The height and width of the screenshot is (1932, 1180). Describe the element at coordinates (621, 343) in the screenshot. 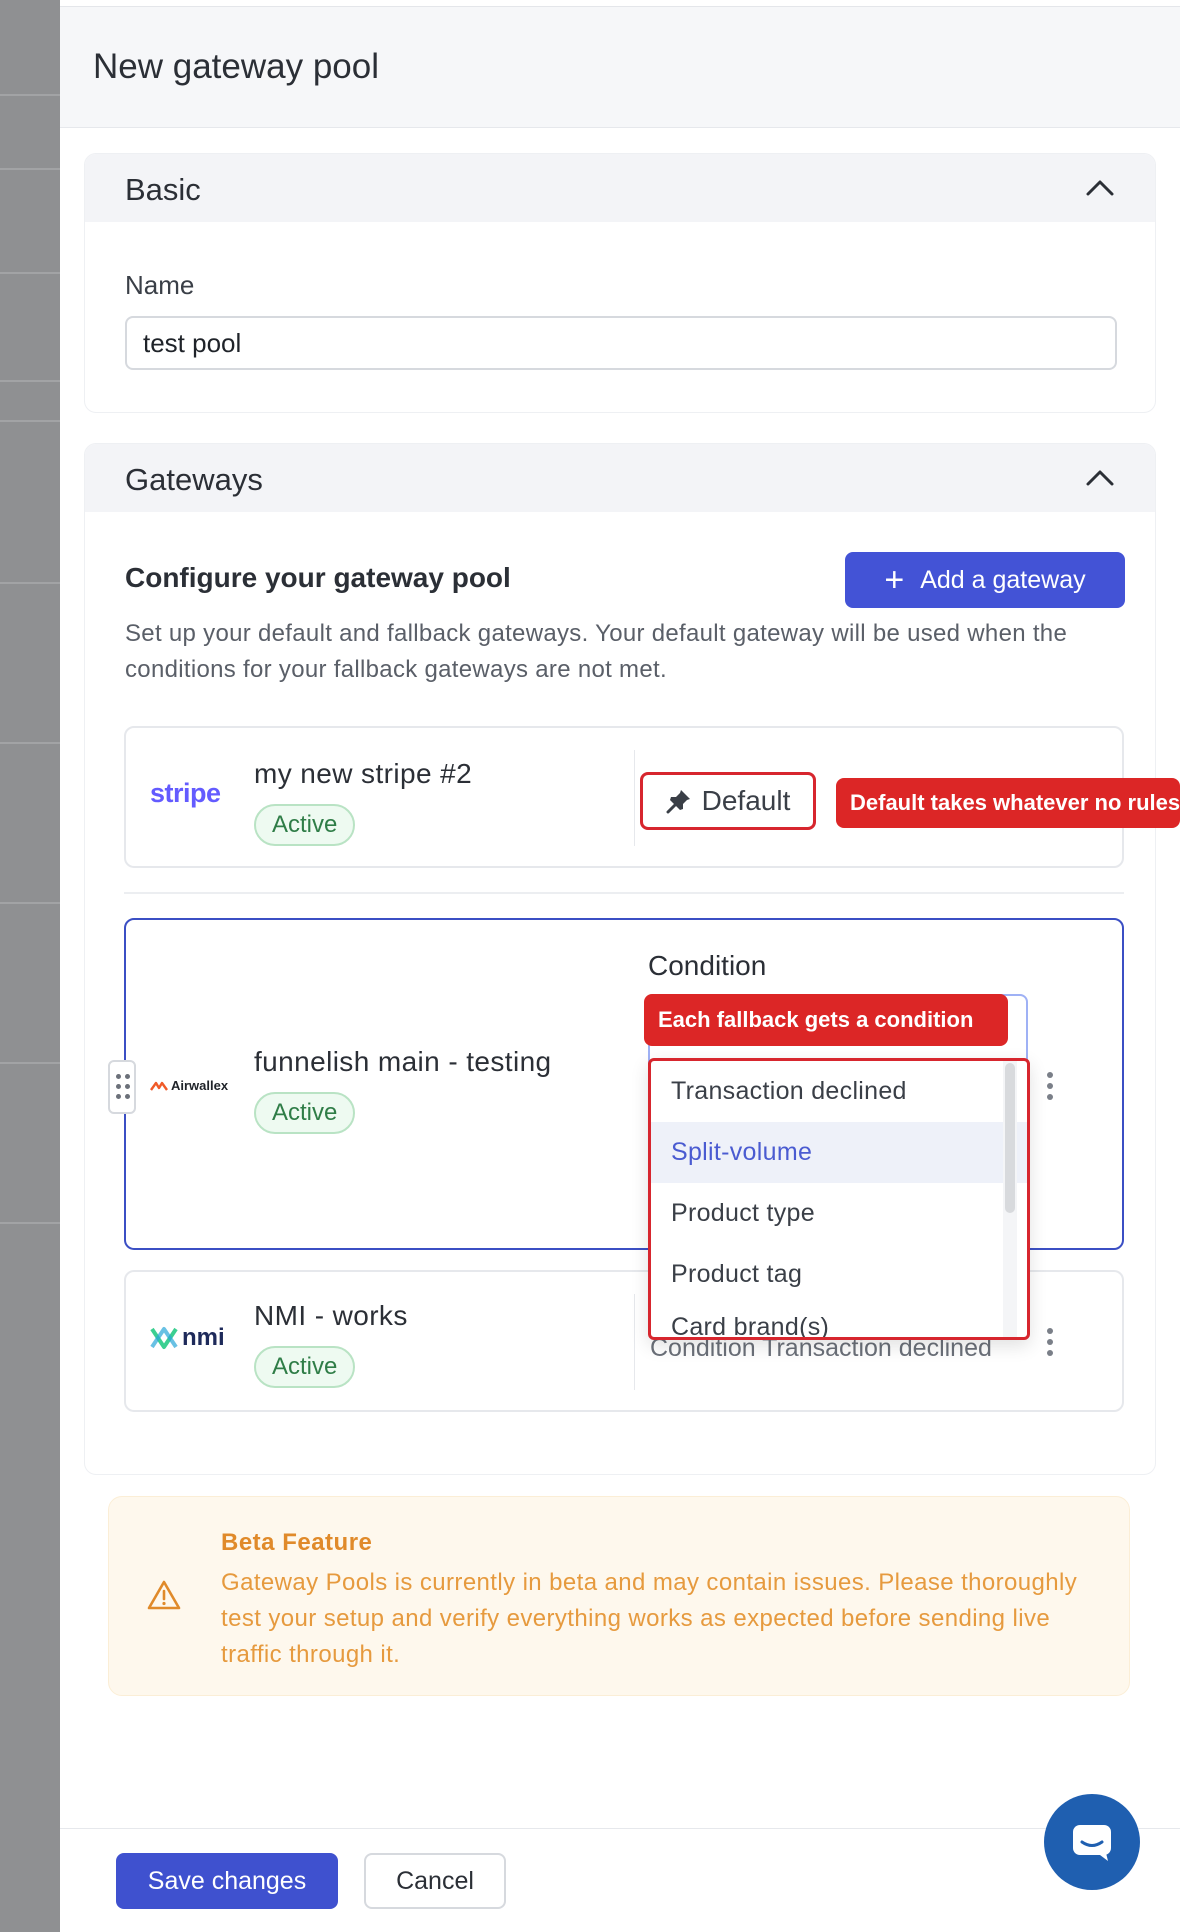

I see `name-input` at that location.